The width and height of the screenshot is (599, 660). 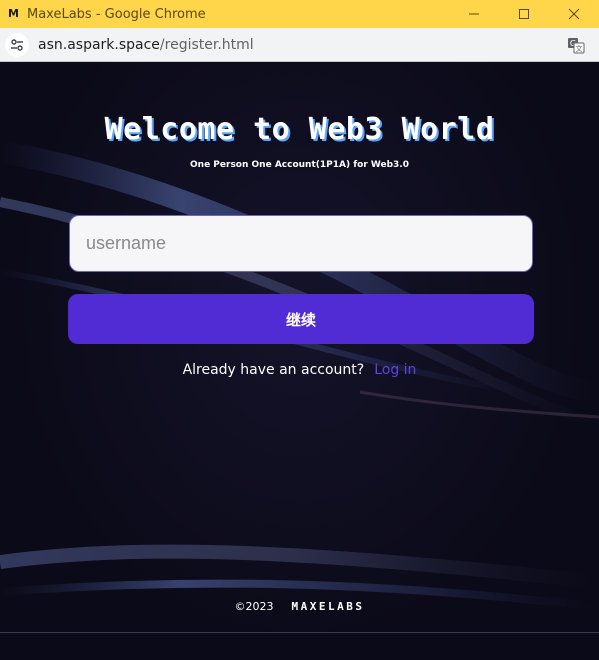 I want to click on url-text: asn.aspark.space/register.html, so click(x=146, y=45).